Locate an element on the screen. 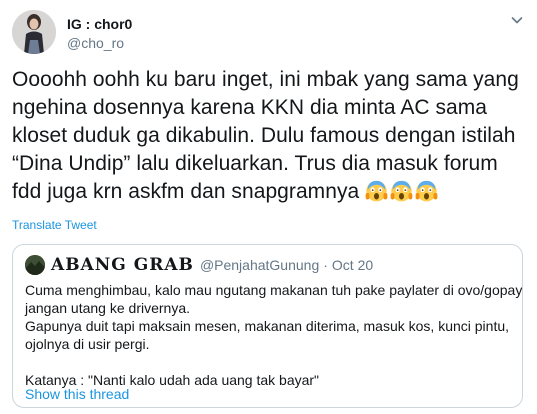 This screenshot has width=537, height=414. translate-tweet-link: Translate Tweet is located at coordinates (54, 225).